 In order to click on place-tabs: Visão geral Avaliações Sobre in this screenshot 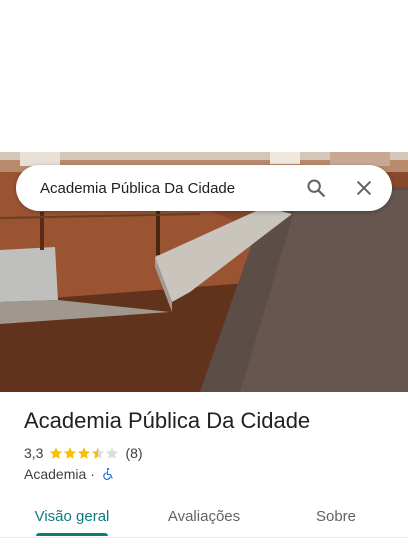, I will do `click(204, 516)`.